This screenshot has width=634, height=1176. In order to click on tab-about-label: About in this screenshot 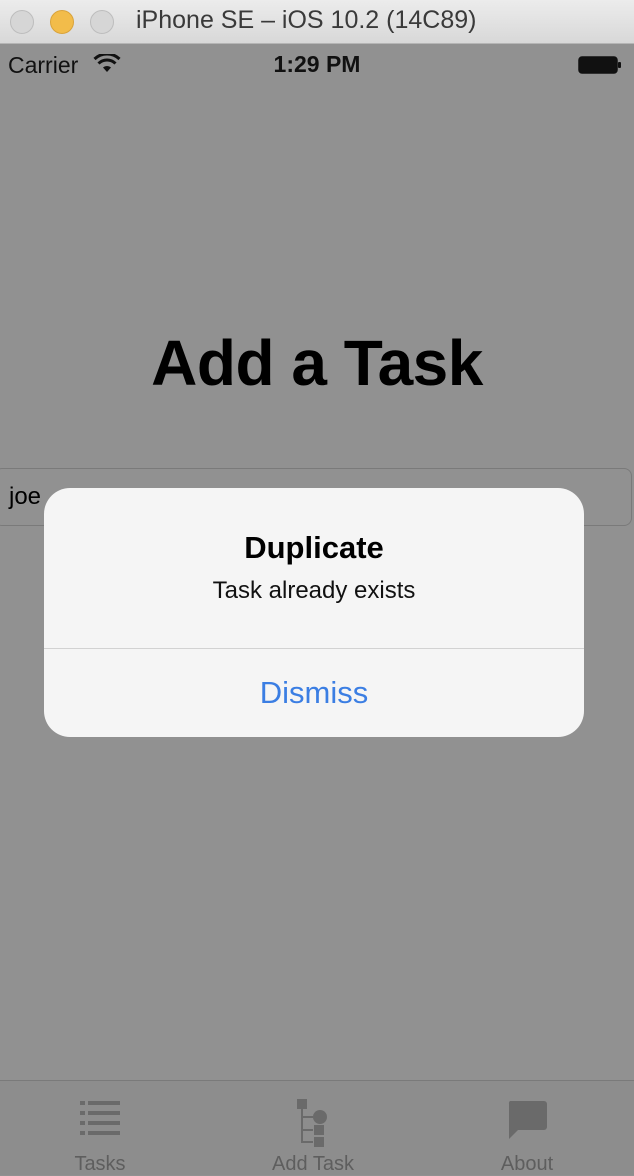, I will do `click(527, 1164)`.